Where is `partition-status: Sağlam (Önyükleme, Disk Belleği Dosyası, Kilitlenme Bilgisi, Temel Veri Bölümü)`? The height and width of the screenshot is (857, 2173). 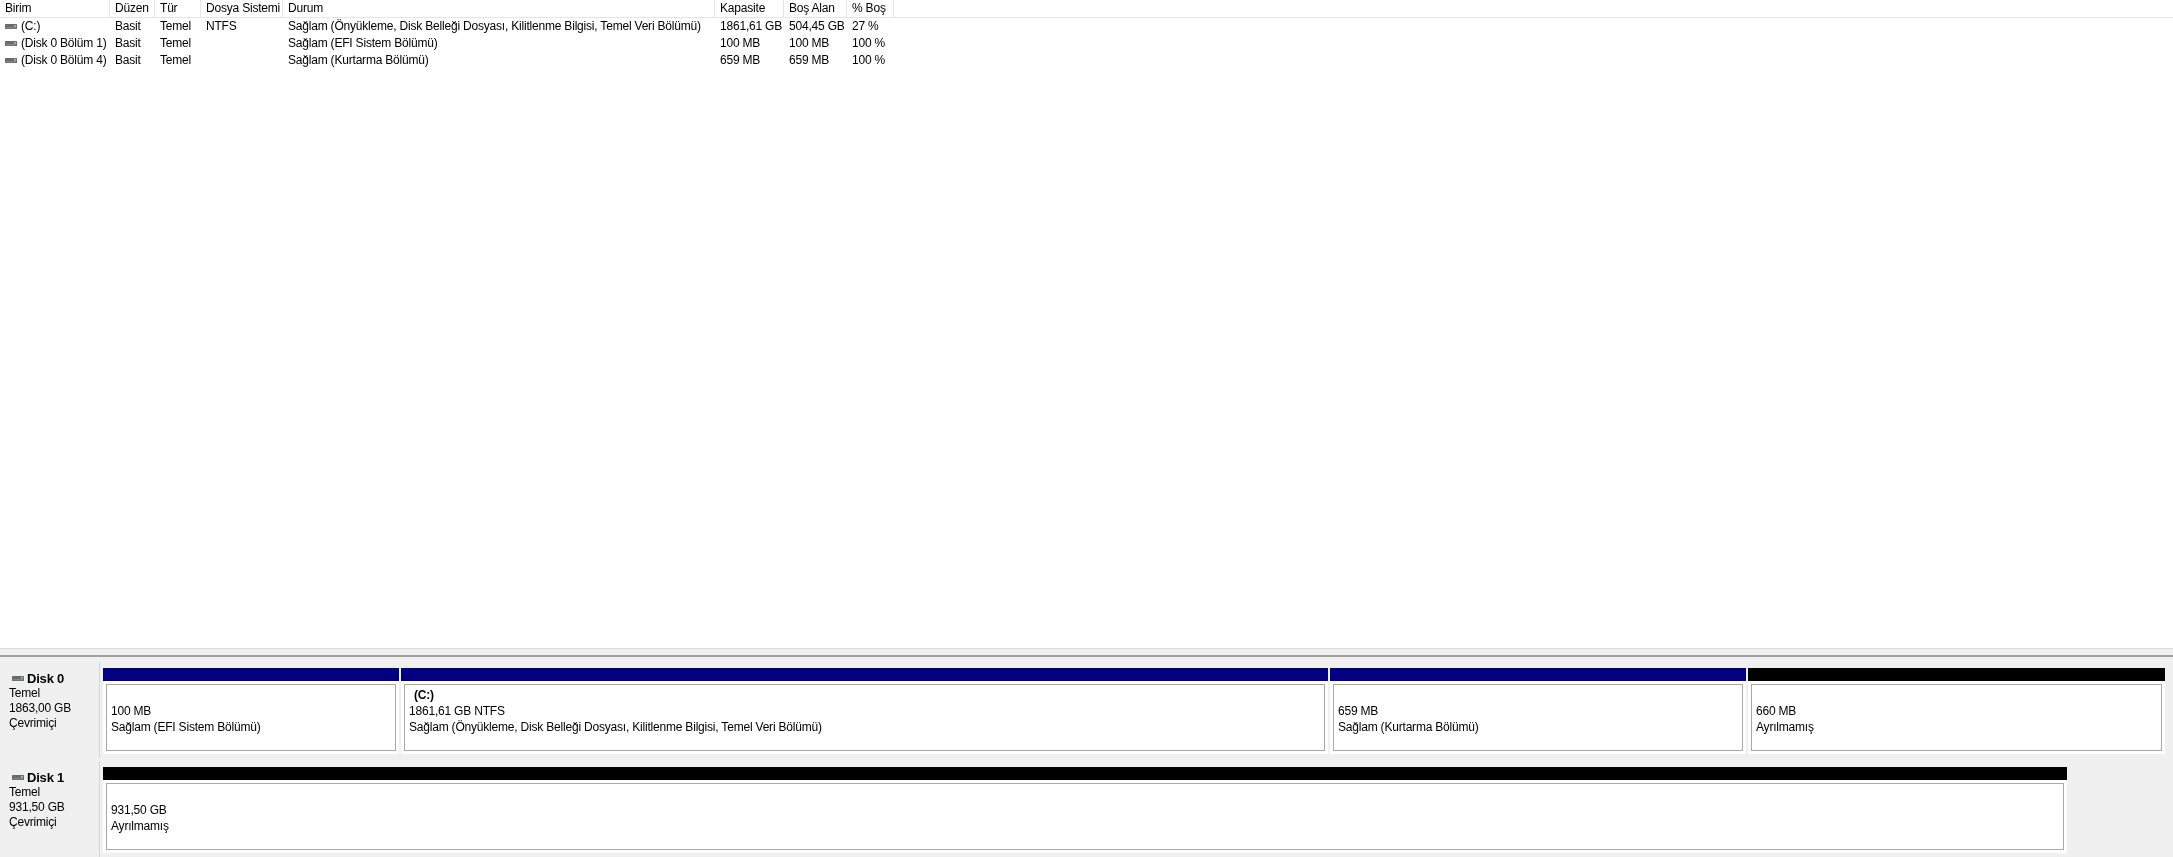
partition-status: Sağlam (Önyükleme, Disk Belleği Dosyası, Kilitlenme Bilgisi, Temel Veri Bölümü) is located at coordinates (616, 727).